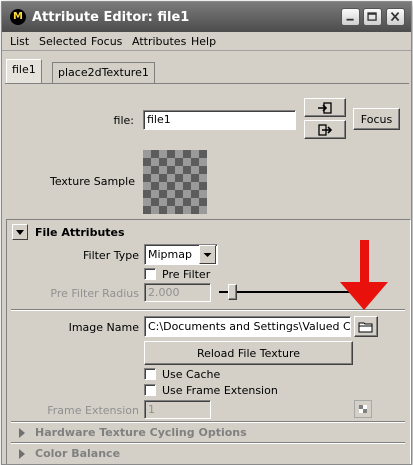 The height and width of the screenshot is (465, 413). I want to click on node-tabs: file1 place2dTexture1, so click(206, 71).